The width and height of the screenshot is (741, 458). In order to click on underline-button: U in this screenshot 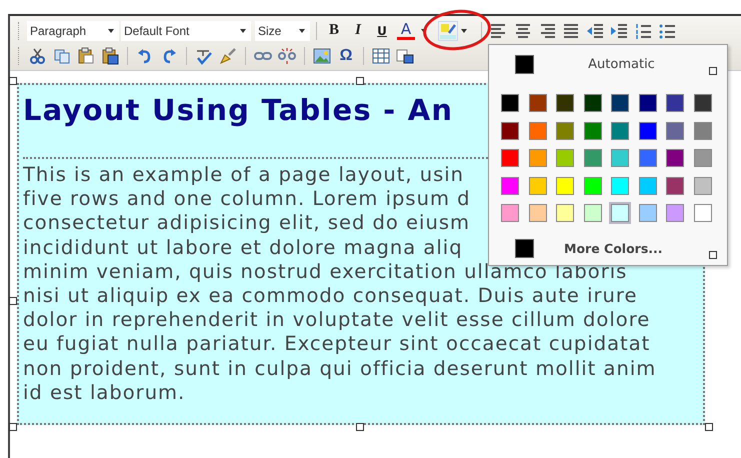, I will do `click(382, 31)`.